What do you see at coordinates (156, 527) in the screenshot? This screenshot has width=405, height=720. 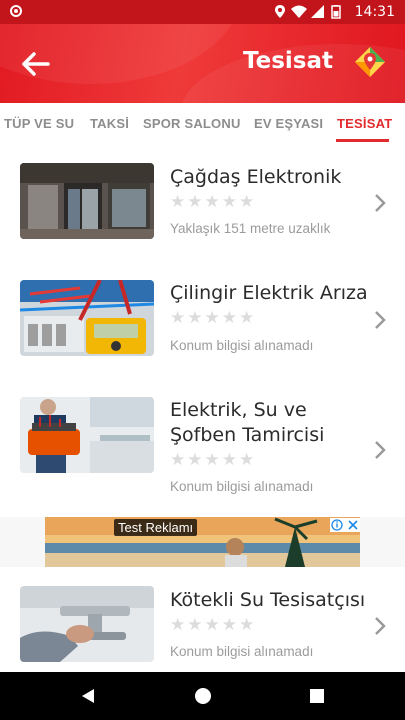 I see `ad-label: Test Reklamı` at bounding box center [156, 527].